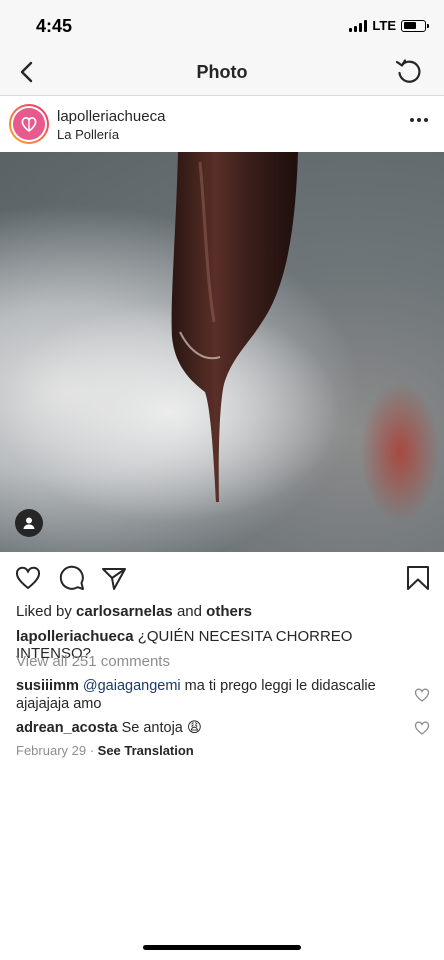 Image resolution: width=444 pixels, height=960 pixels. I want to click on likes-others: others, so click(229, 611).